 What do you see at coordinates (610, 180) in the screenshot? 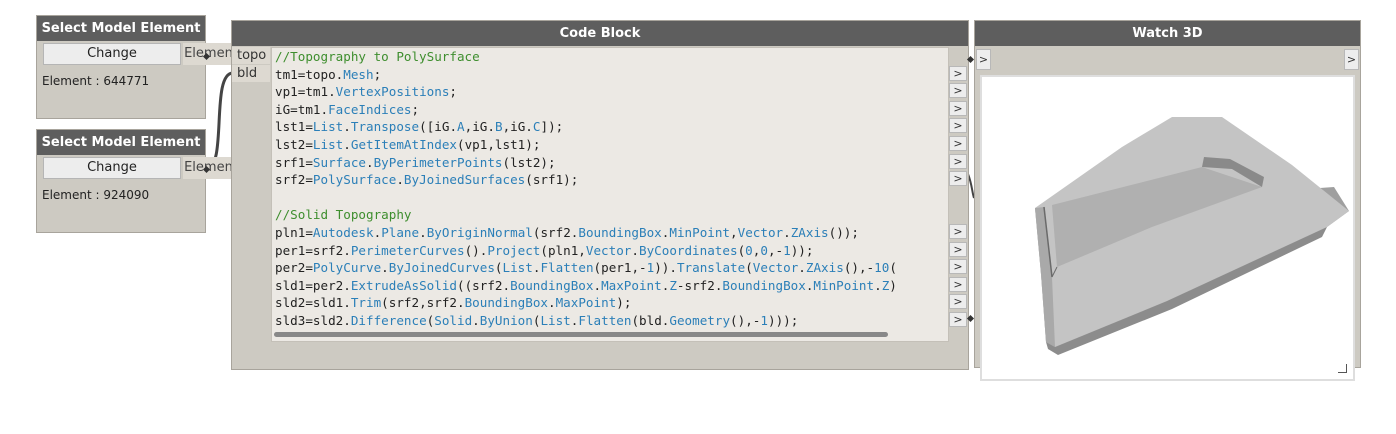
I see `code-line: srf2=PolySurface.ByJoinedSurfaces(srf1);` at bounding box center [610, 180].